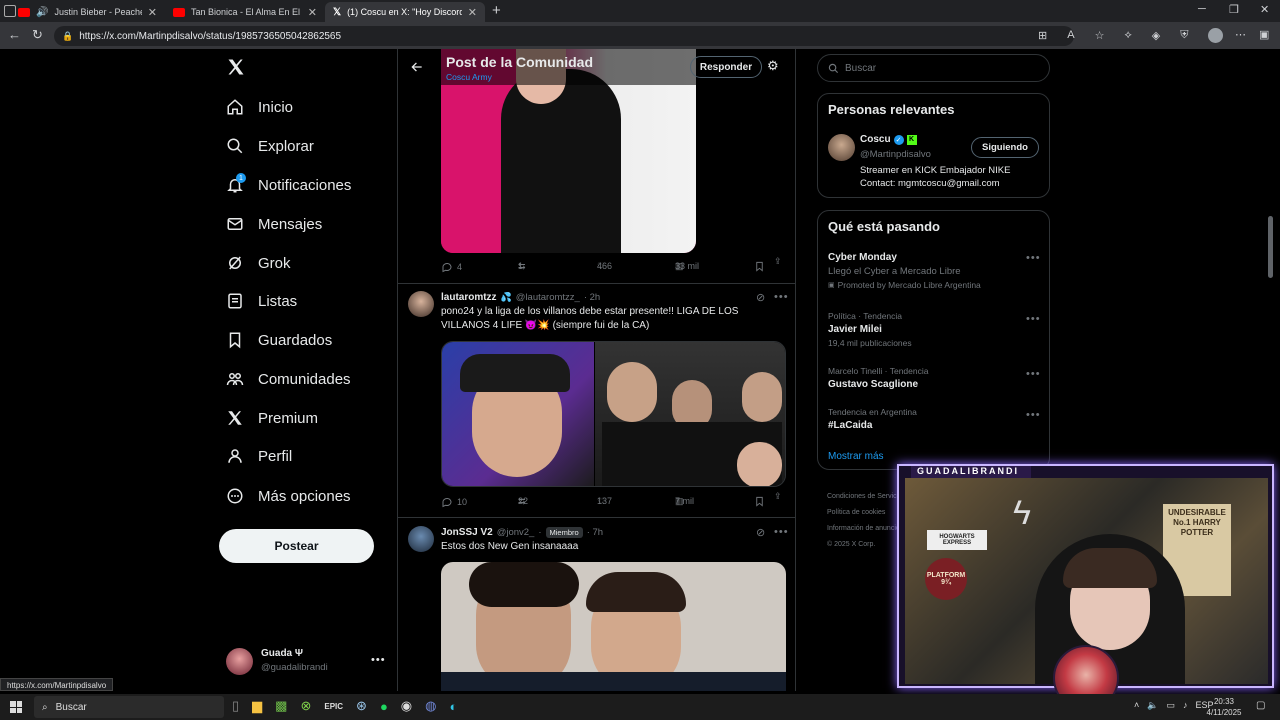 This screenshot has height=720, width=1280. I want to click on windows-start-icon, so click(16, 707).